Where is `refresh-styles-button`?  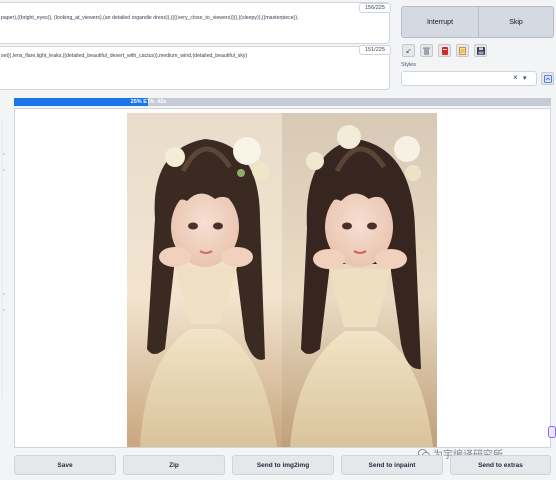
refresh-styles-button is located at coordinates (547, 78).